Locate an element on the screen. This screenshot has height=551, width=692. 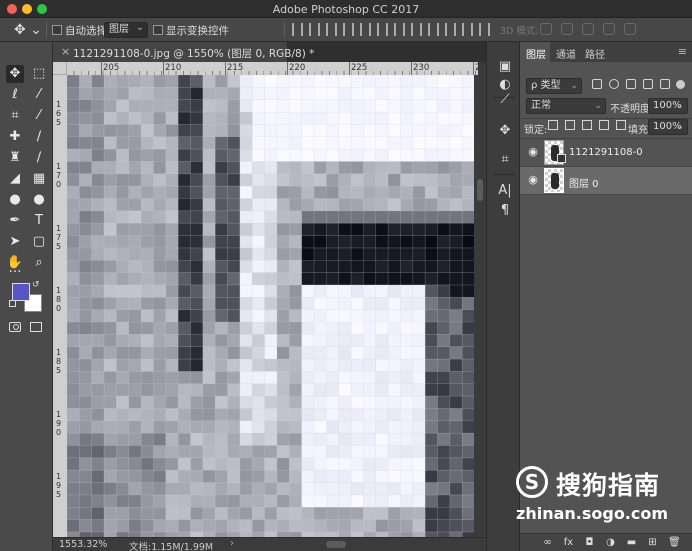
zoom-level: 1553.32% is located at coordinates (83, 544).